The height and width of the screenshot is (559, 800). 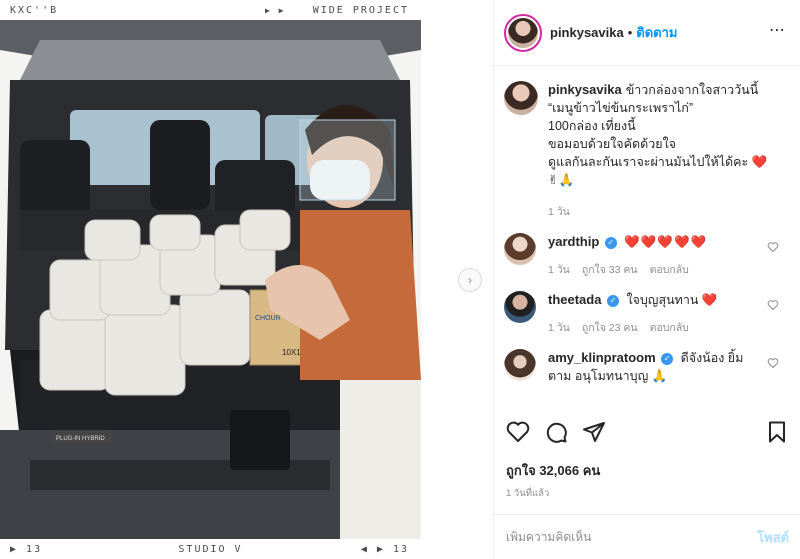 I want to click on photo-label-top-right: WIDE PROJECT, so click(x=360, y=10).